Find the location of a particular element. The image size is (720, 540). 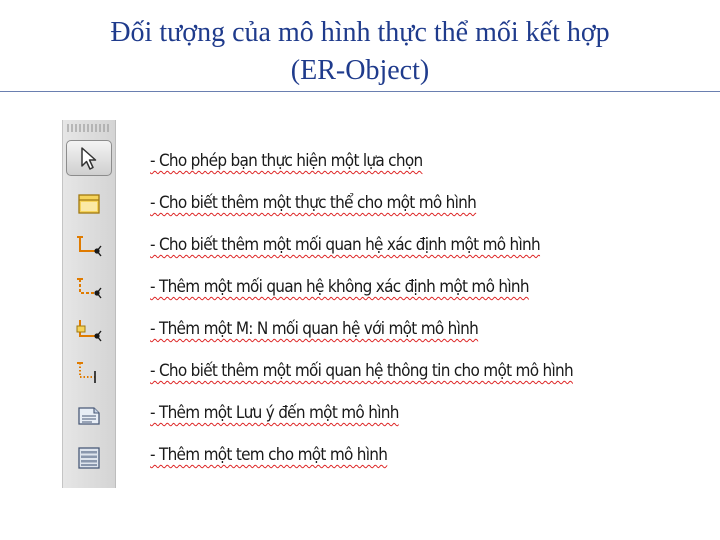

pointer-arrow-icon is located at coordinates (89, 158).